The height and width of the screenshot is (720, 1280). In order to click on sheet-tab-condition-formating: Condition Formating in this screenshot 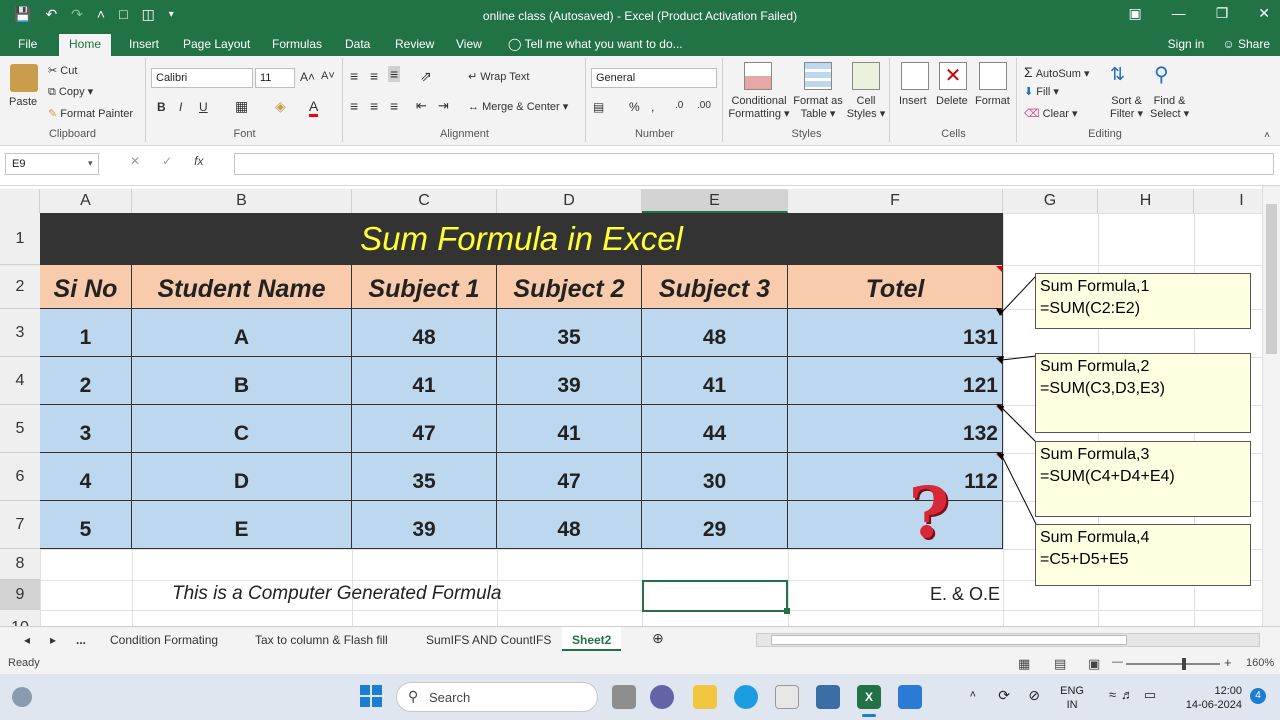, I will do `click(164, 640)`.